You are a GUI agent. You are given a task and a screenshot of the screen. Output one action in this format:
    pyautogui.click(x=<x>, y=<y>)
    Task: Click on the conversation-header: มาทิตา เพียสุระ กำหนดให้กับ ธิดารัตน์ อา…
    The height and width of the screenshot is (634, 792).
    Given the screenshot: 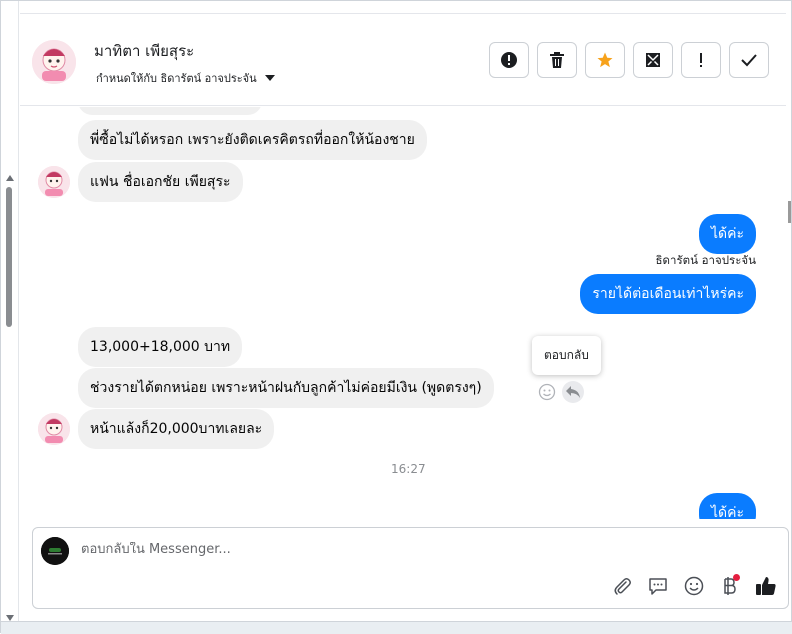 What is the action you would take?
    pyautogui.click(x=403, y=59)
    